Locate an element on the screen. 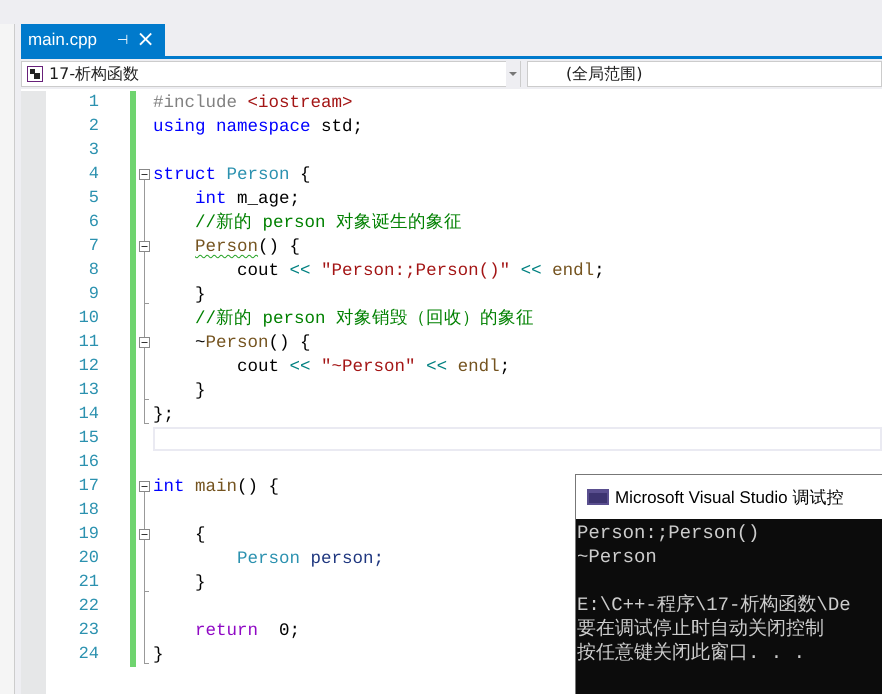  line-number: 20 is located at coordinates (88, 559).